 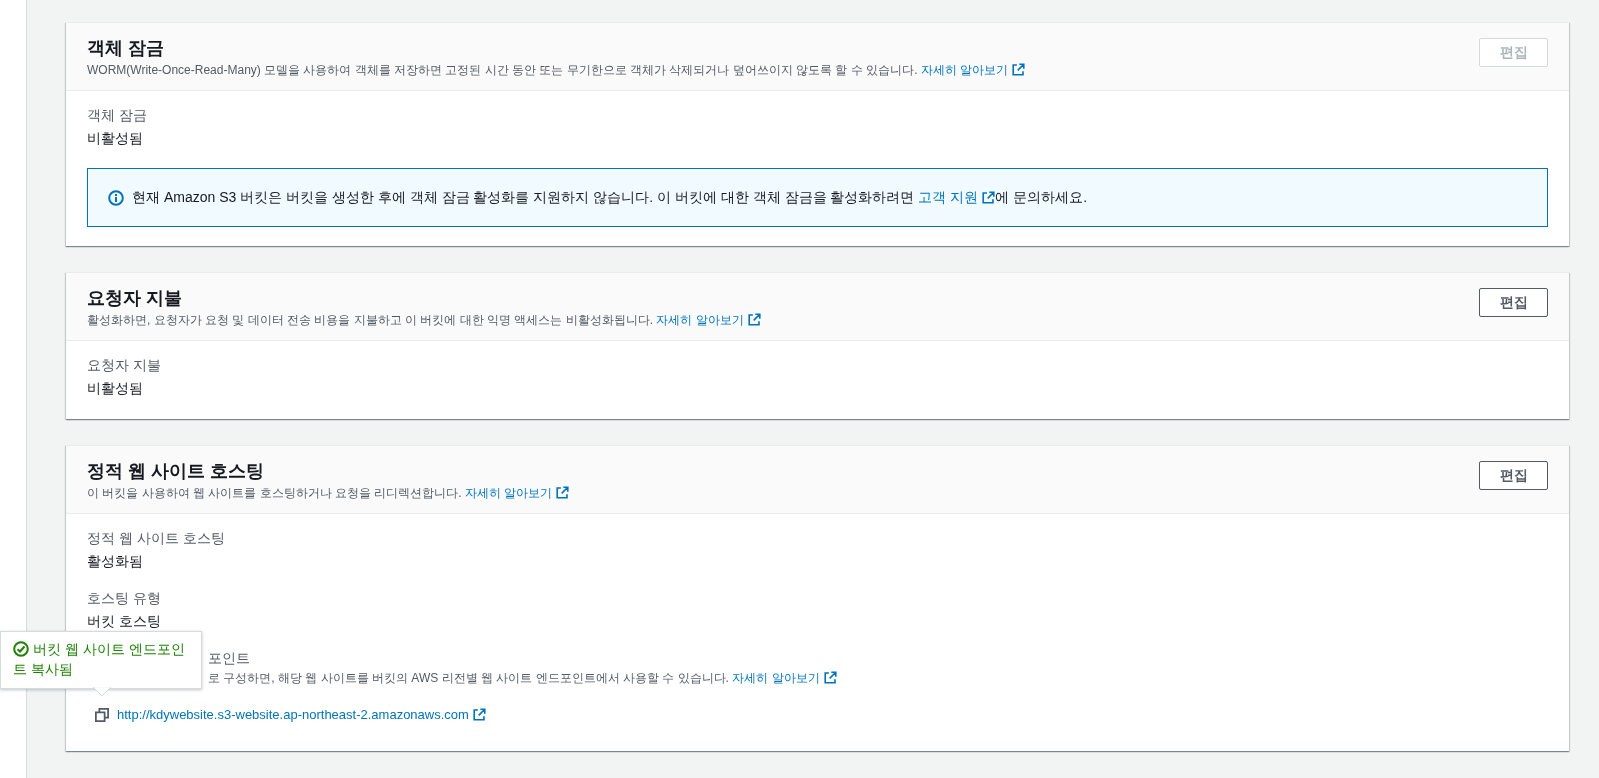 I want to click on support-link: 고객 지원, so click(x=957, y=196).